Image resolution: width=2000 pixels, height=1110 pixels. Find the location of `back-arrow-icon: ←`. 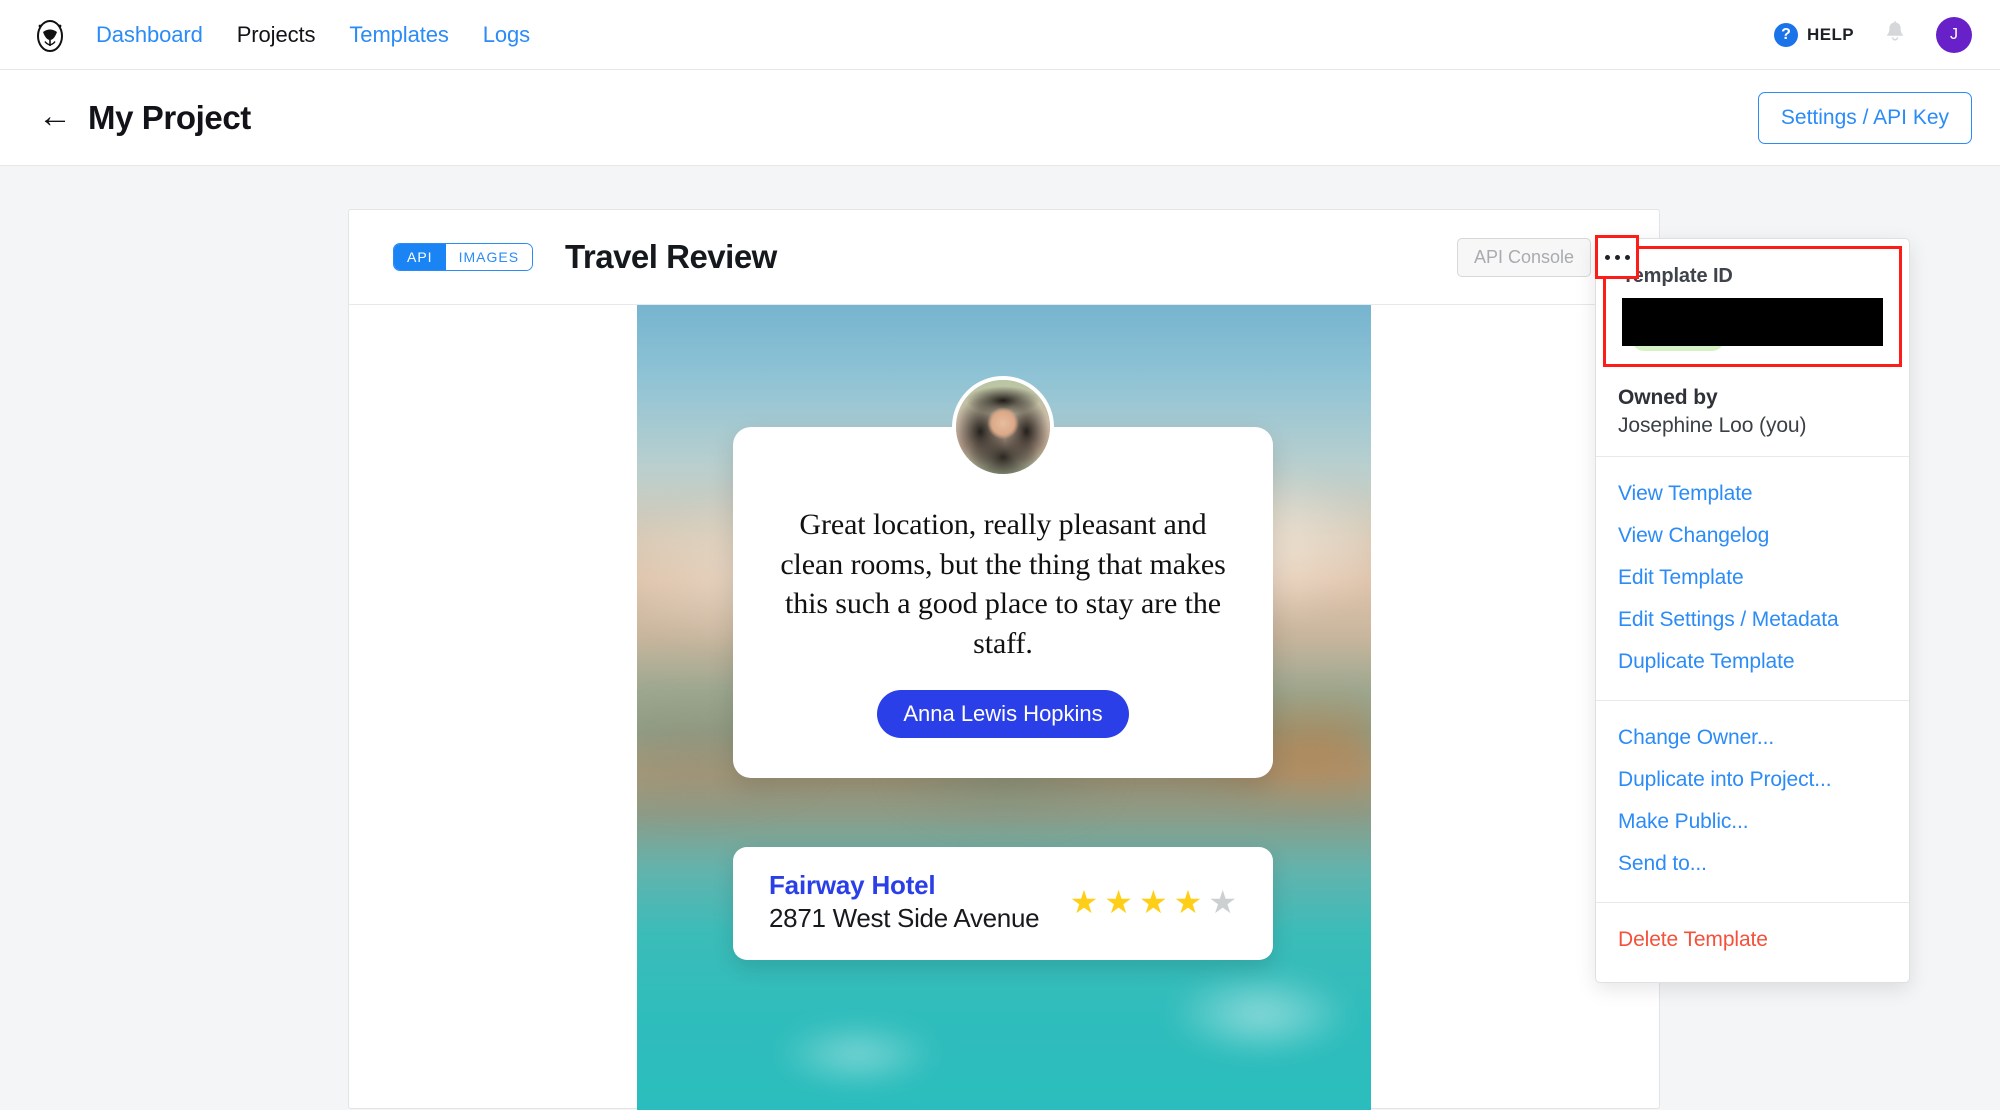

back-arrow-icon: ← is located at coordinates (55, 116).